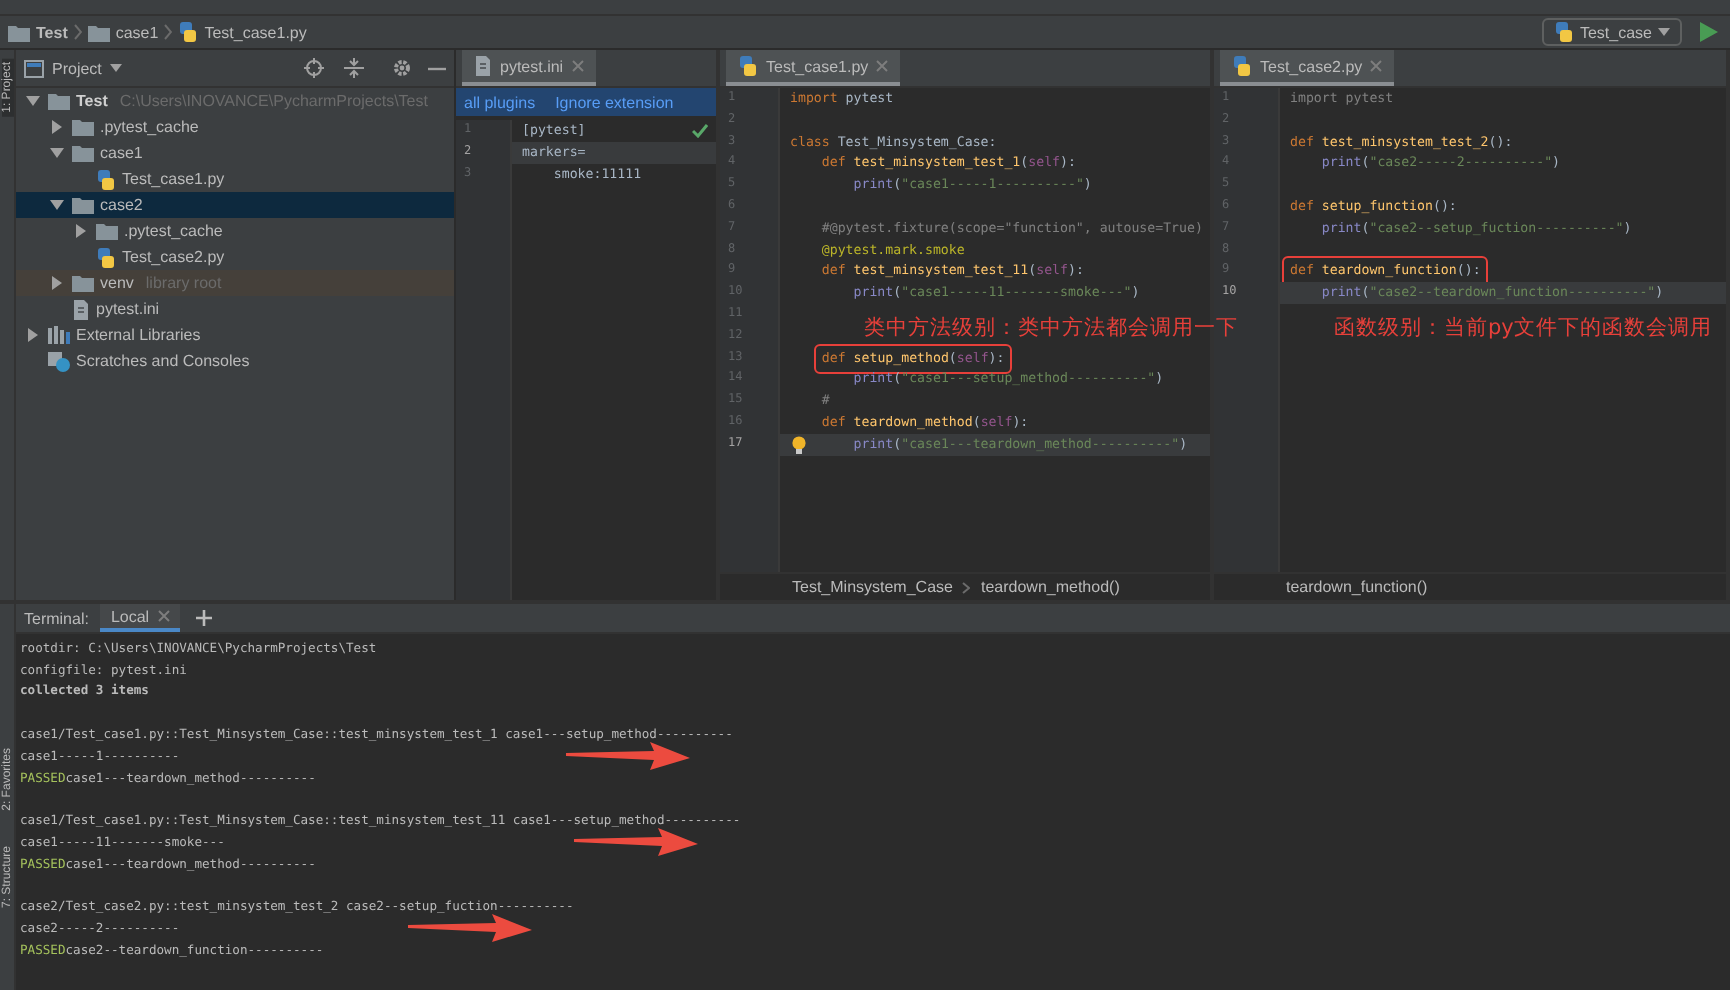 The height and width of the screenshot is (990, 1730). Describe the element at coordinates (140, 618) in the screenshot. I see `terminal-tab: Local` at that location.